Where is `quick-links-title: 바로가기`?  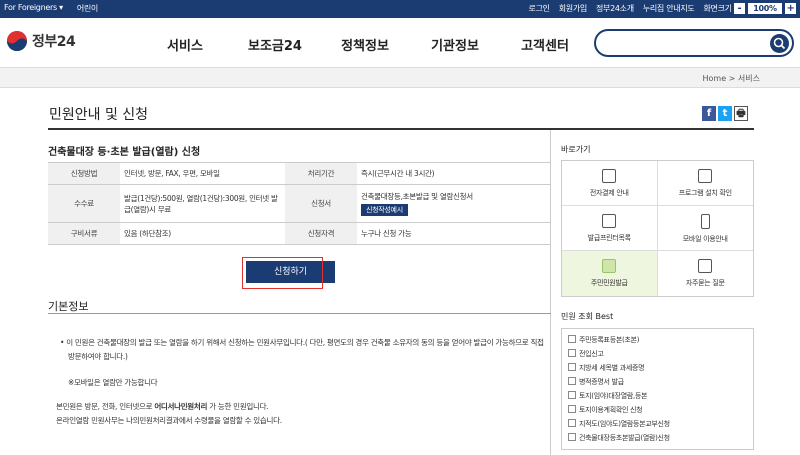 quick-links-title: 바로가기 is located at coordinates (576, 149).